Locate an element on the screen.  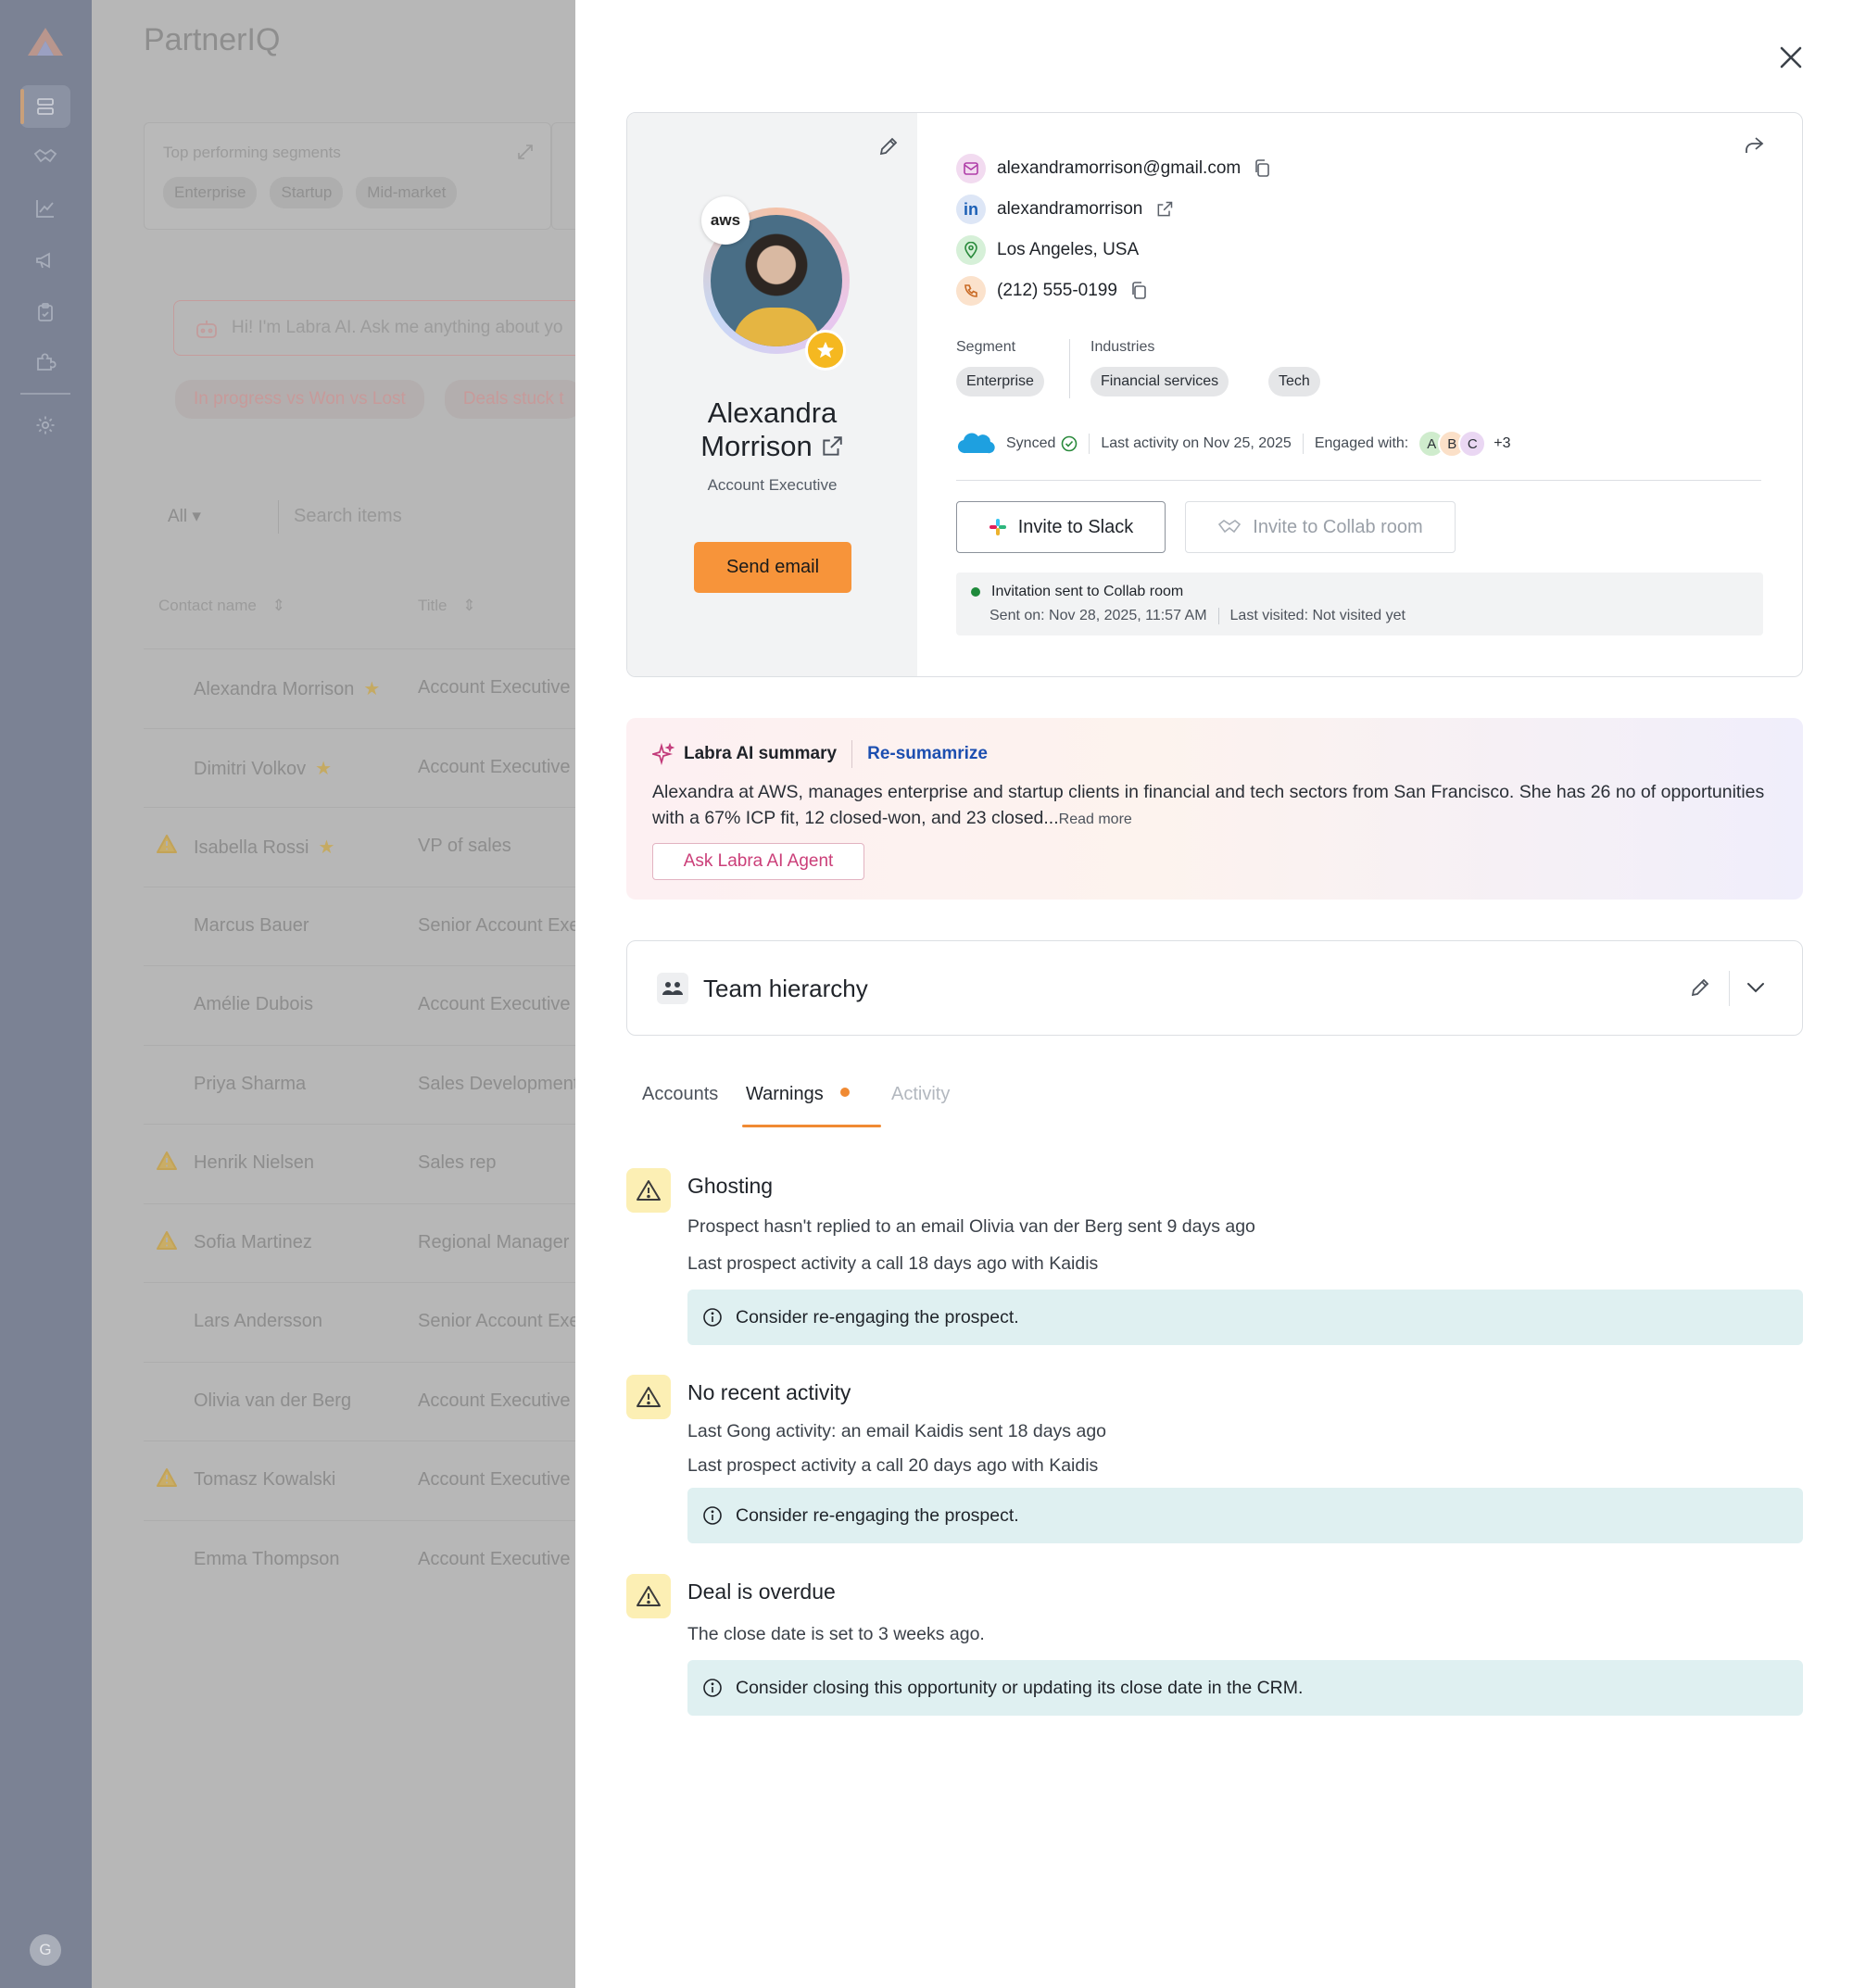
resummarize-link: Re-sumamrize is located at coordinates (928, 754).